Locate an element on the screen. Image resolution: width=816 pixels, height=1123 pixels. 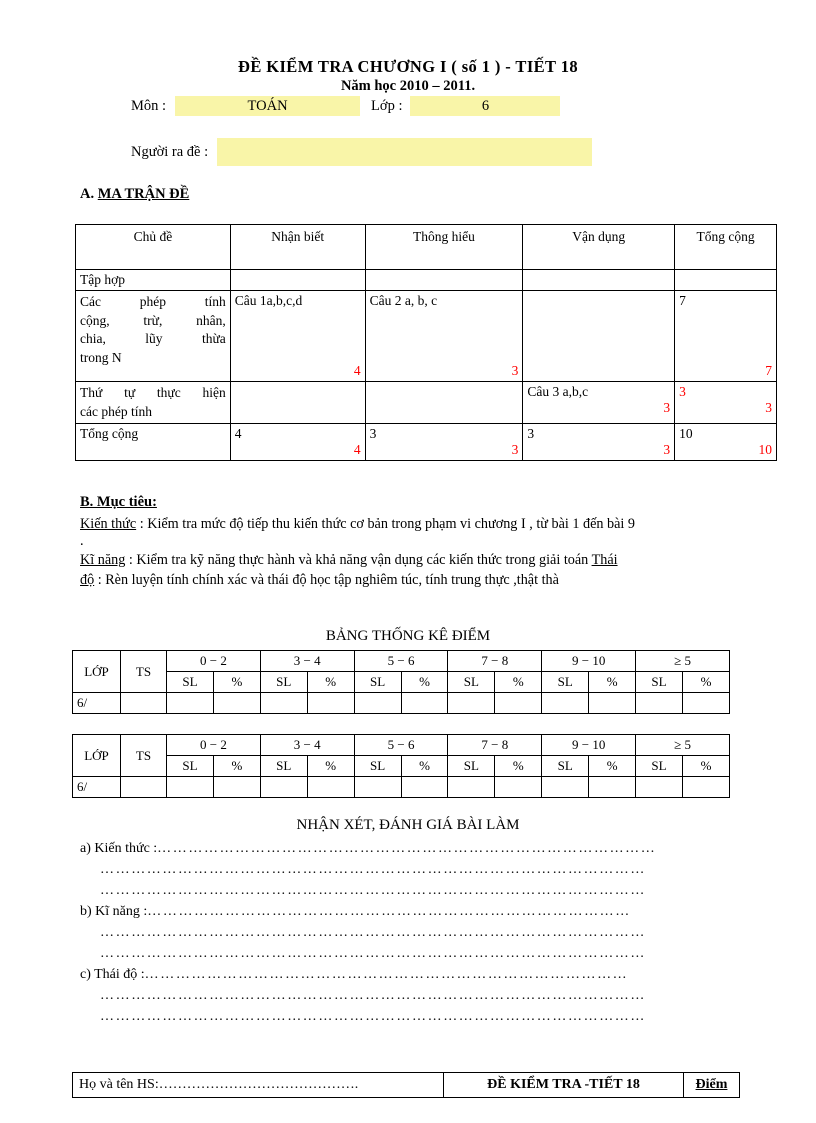
matrix-cell-van-dung: Câu 3 a,b,c 3 is located at coordinates (599, 402).